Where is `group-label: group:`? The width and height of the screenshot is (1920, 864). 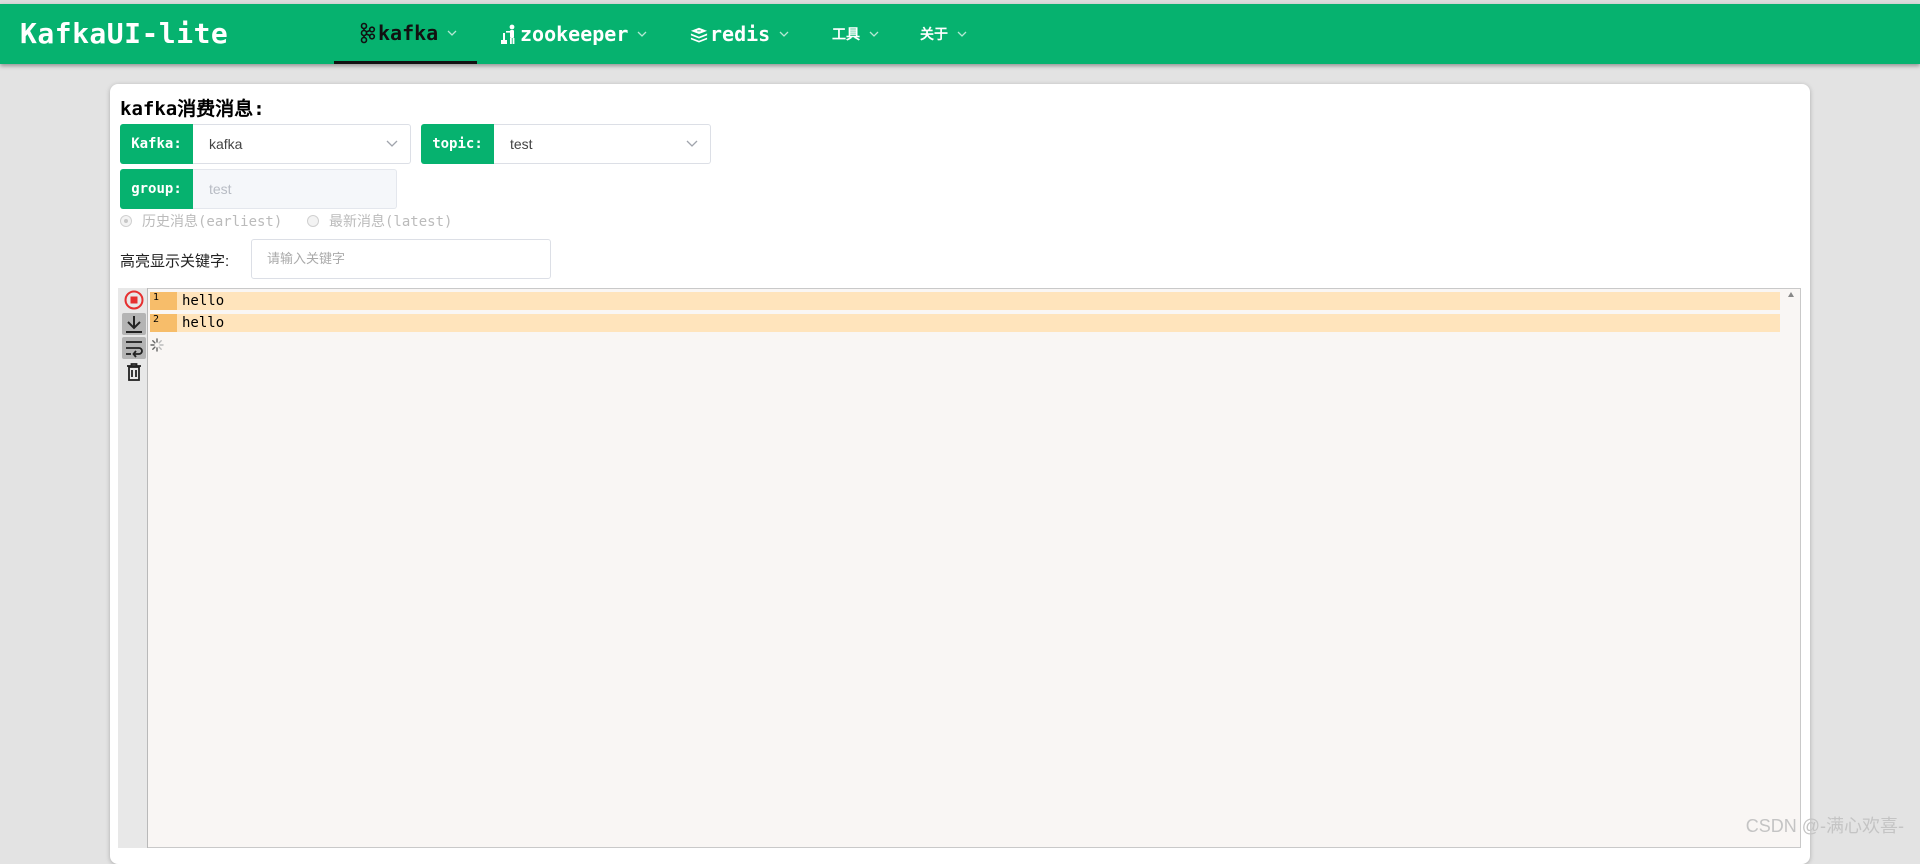
group-label: group: is located at coordinates (156, 189).